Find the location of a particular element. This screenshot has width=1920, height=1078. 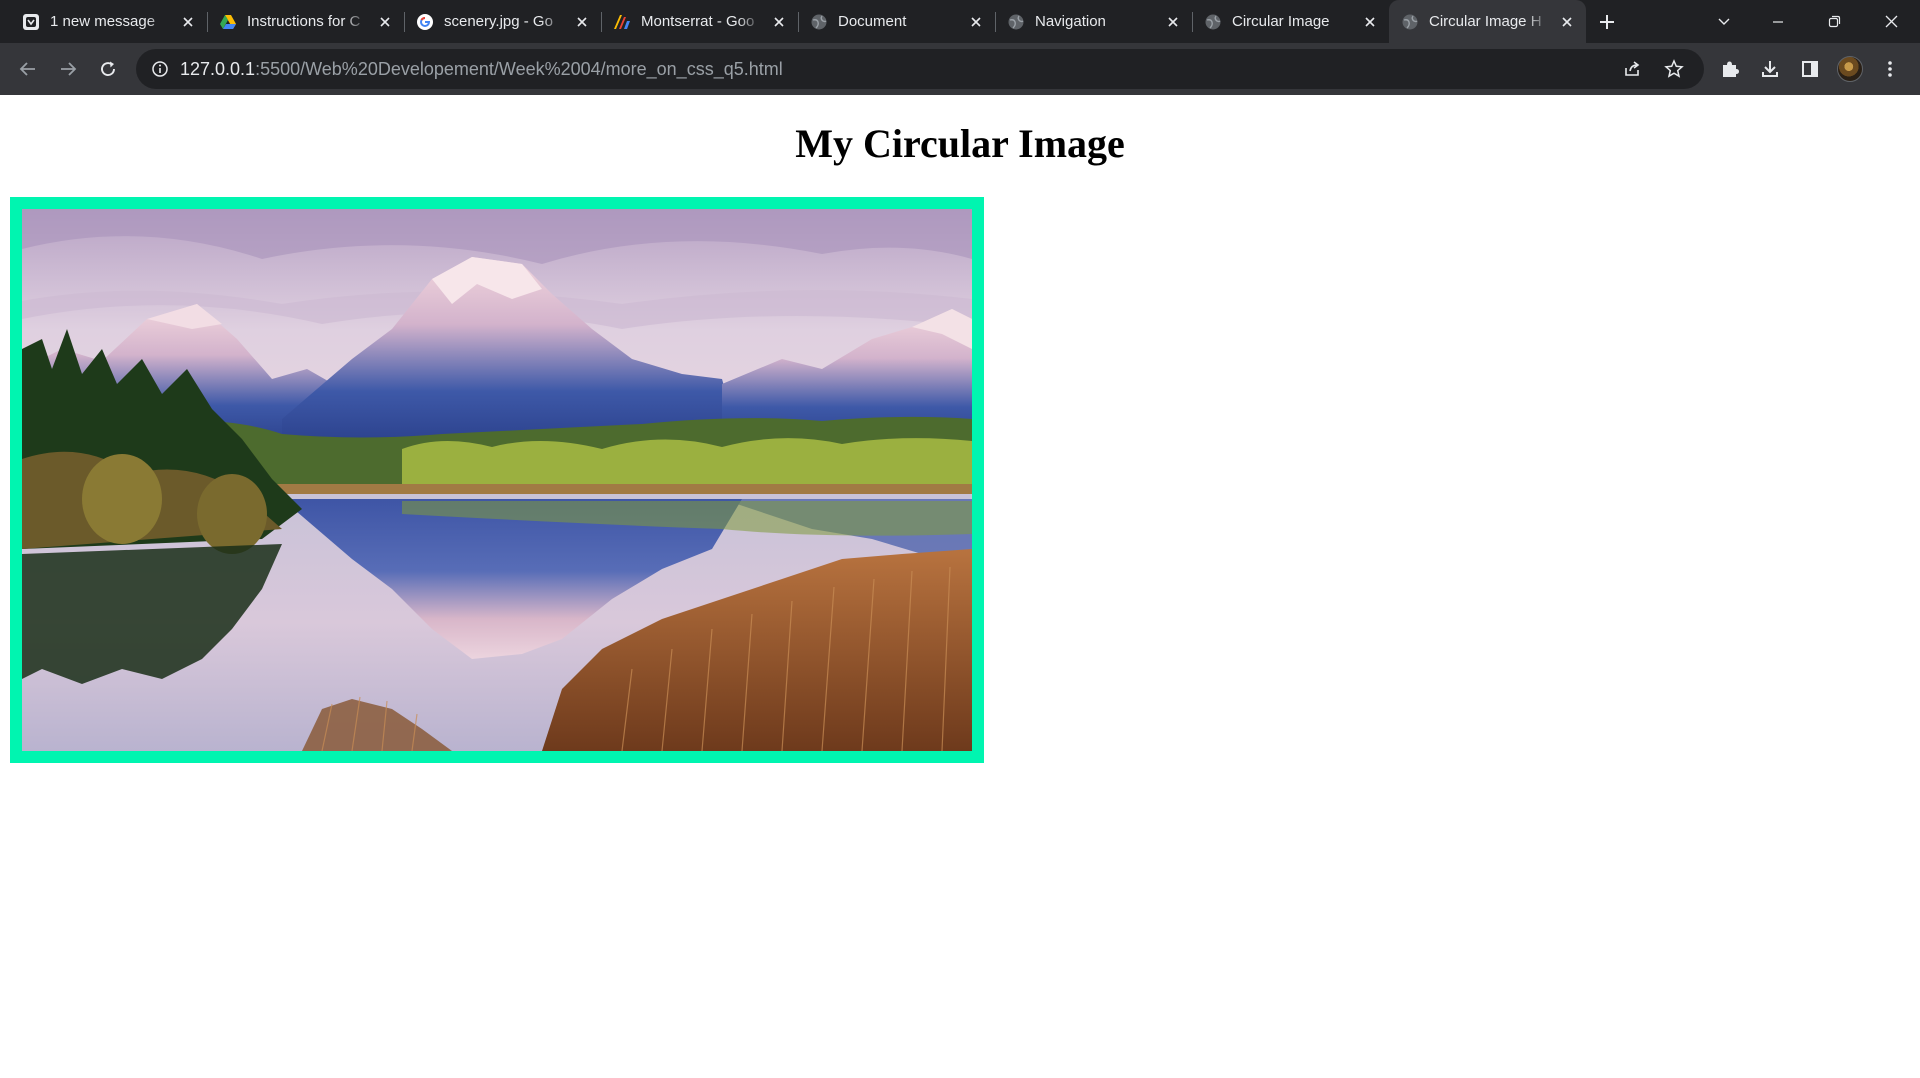

tab-4: Montserrat - Goo is located at coordinates (699, 21).